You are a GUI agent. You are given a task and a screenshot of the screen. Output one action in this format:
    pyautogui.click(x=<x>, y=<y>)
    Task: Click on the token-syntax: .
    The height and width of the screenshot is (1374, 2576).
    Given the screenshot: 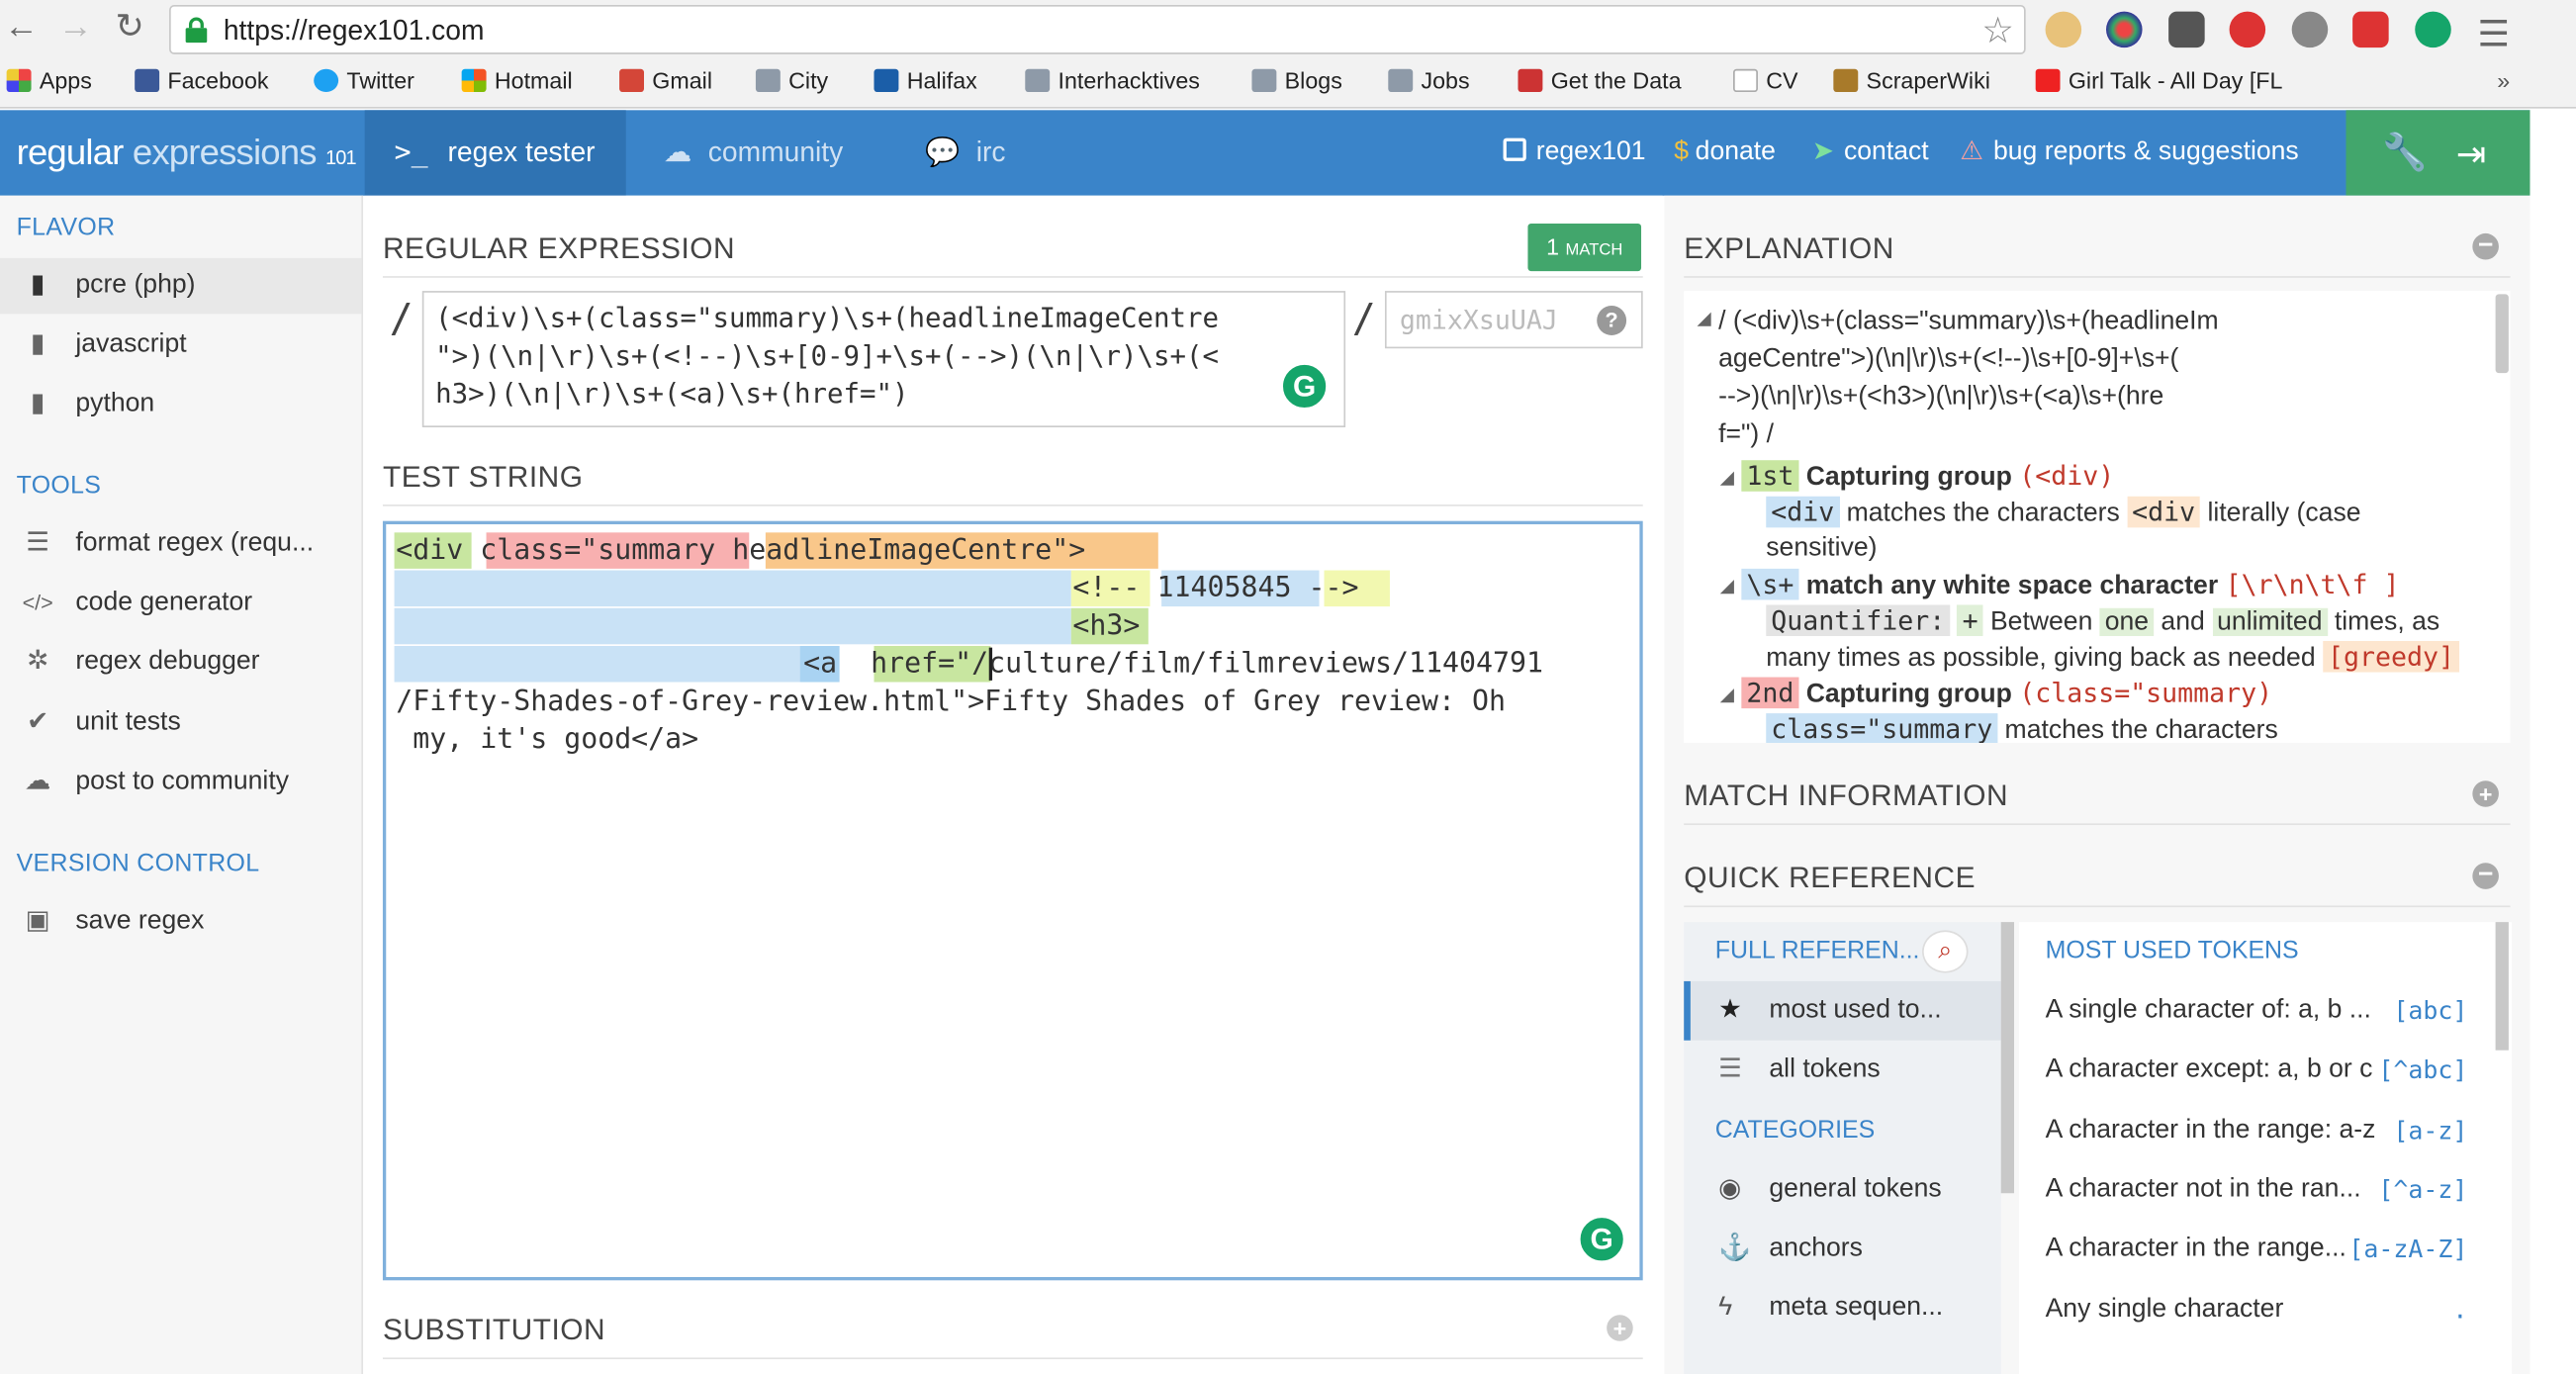 What is the action you would take?
    pyautogui.click(x=2460, y=1309)
    